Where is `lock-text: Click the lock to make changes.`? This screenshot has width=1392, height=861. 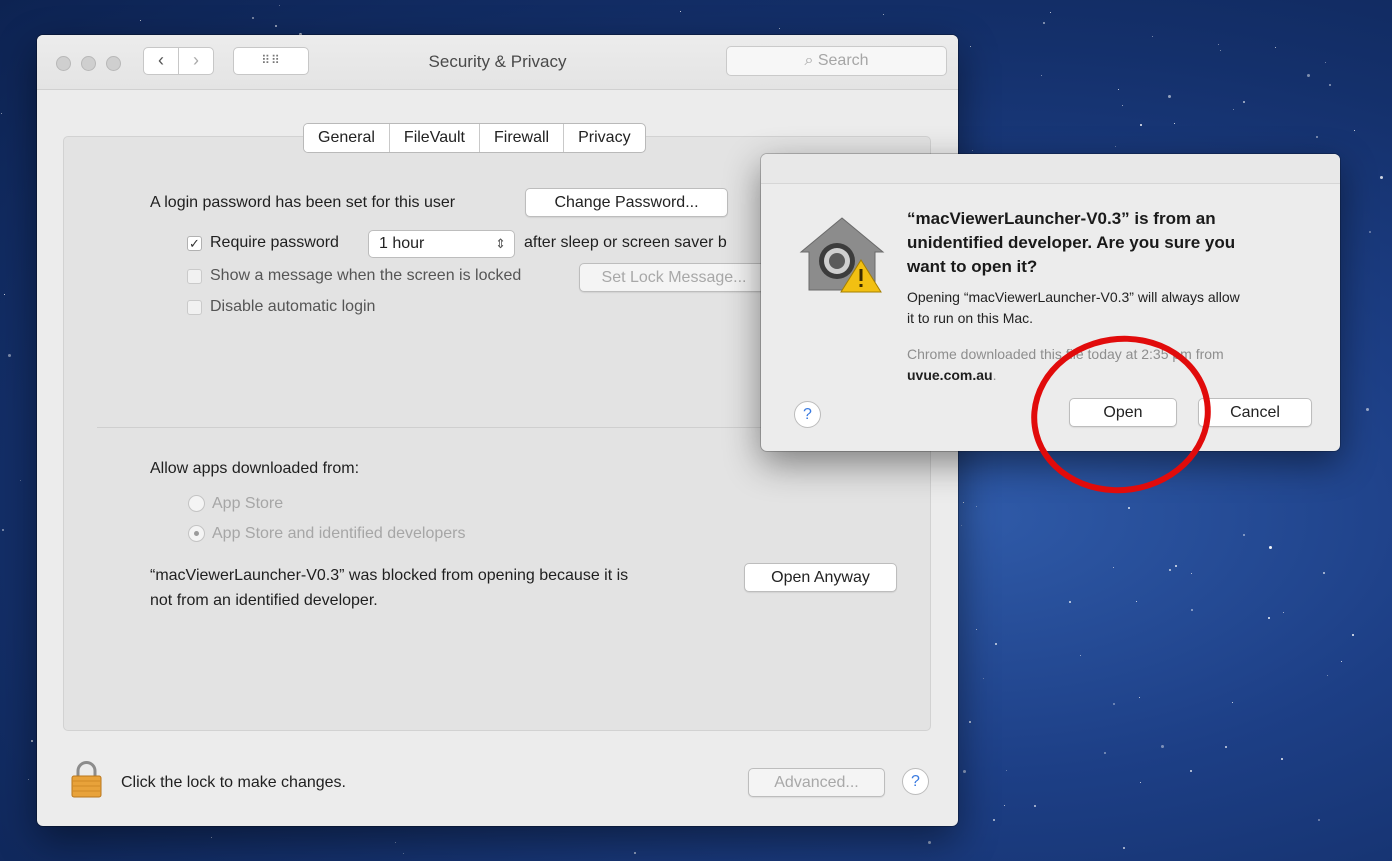
lock-text: Click the lock to make changes. is located at coordinates (233, 782).